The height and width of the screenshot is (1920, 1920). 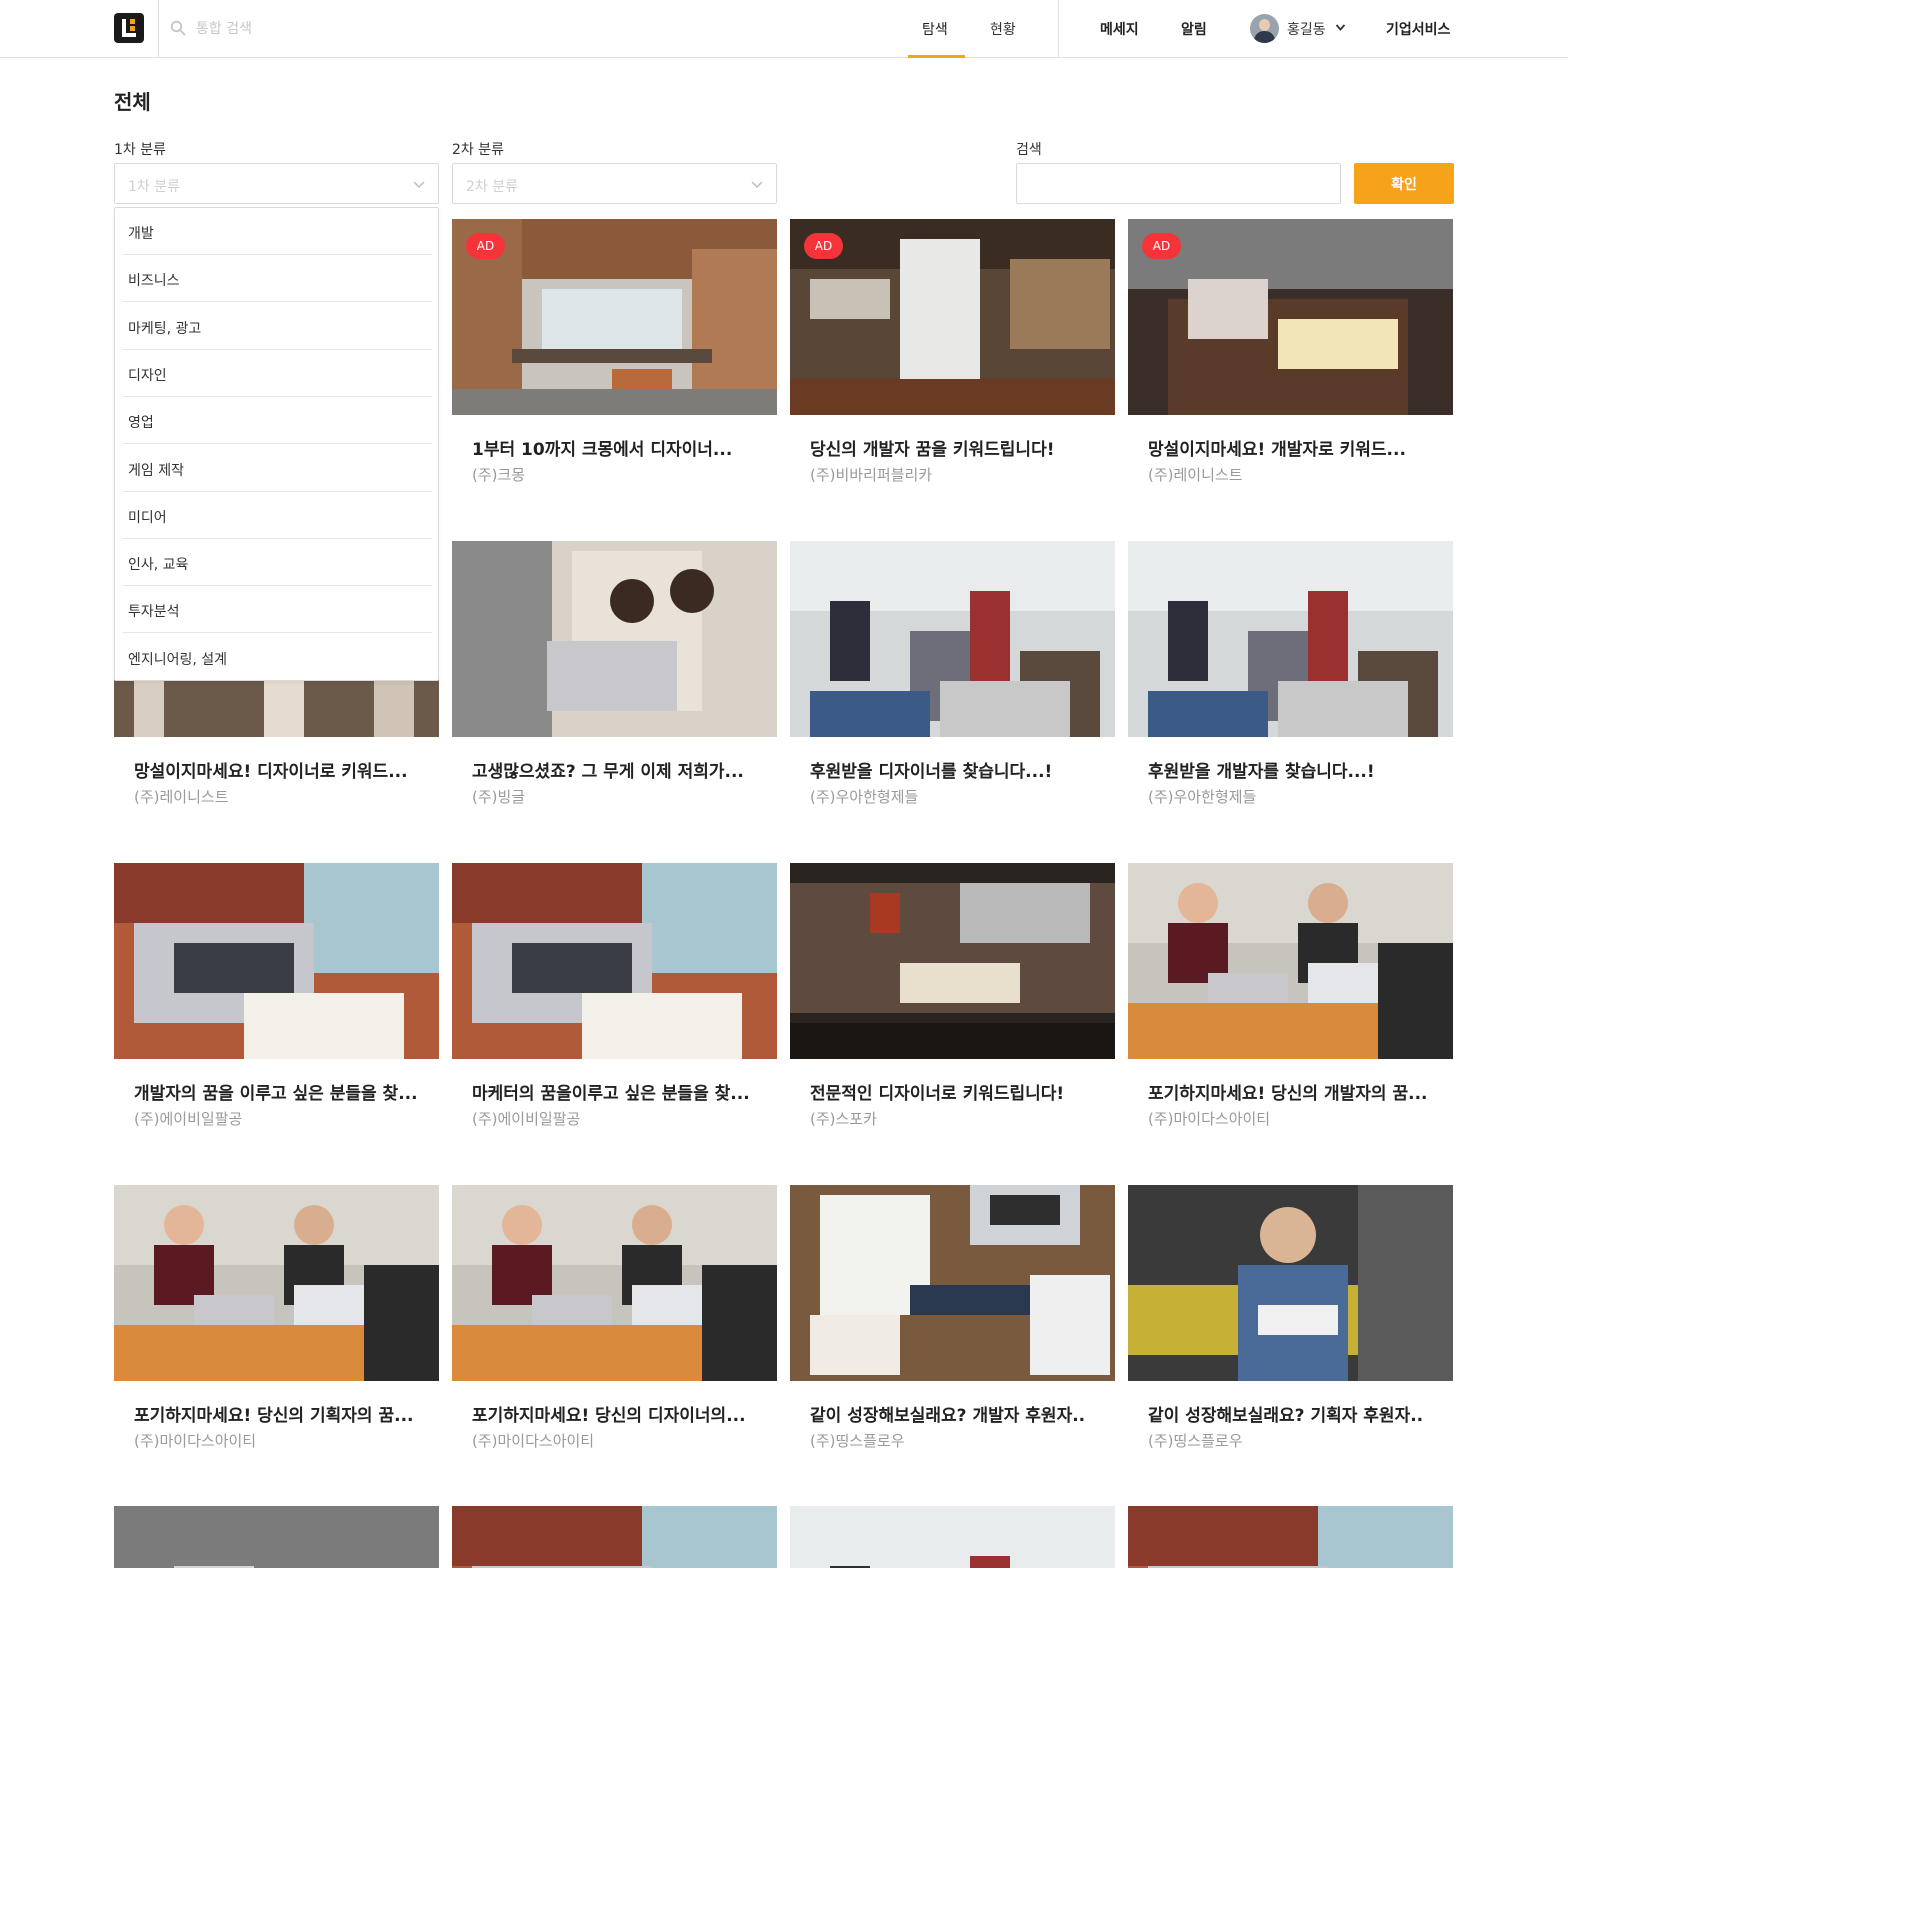 I want to click on messages-link: 메세지, so click(x=1119, y=29).